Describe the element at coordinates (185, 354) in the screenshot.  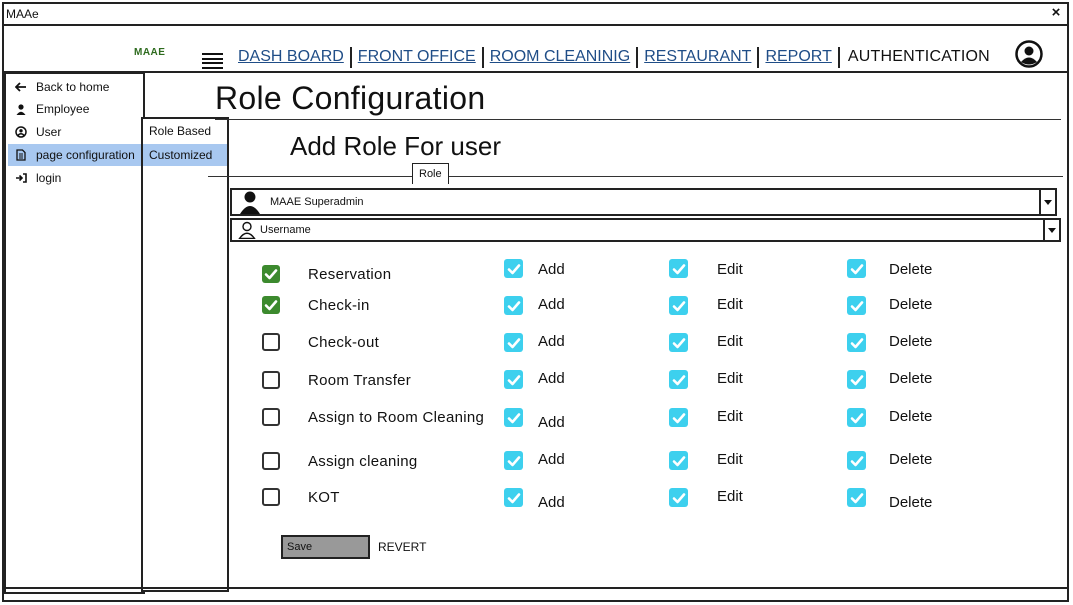
I see `submenu: Role Based Customized` at that location.